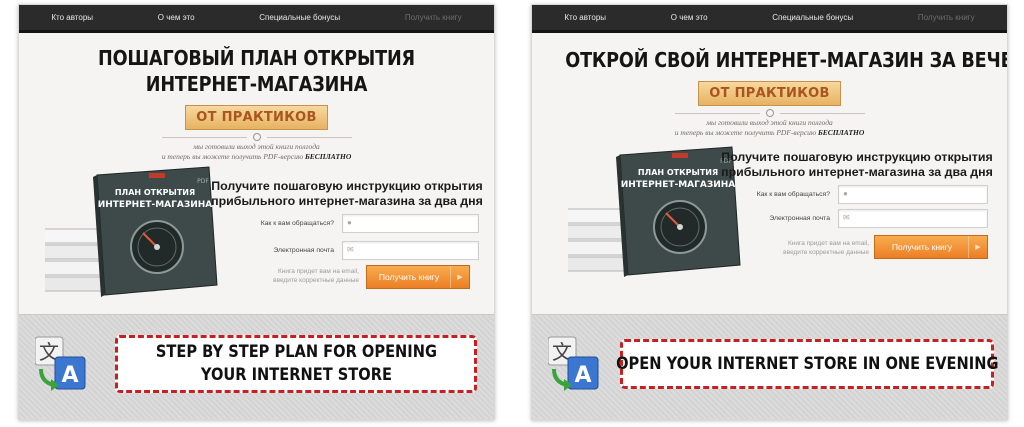 This screenshot has height=427, width=1024. Describe the element at coordinates (296, 352) in the screenshot. I see `caption-line-1: STEP BY STEP PLAN FOR OPENING` at that location.